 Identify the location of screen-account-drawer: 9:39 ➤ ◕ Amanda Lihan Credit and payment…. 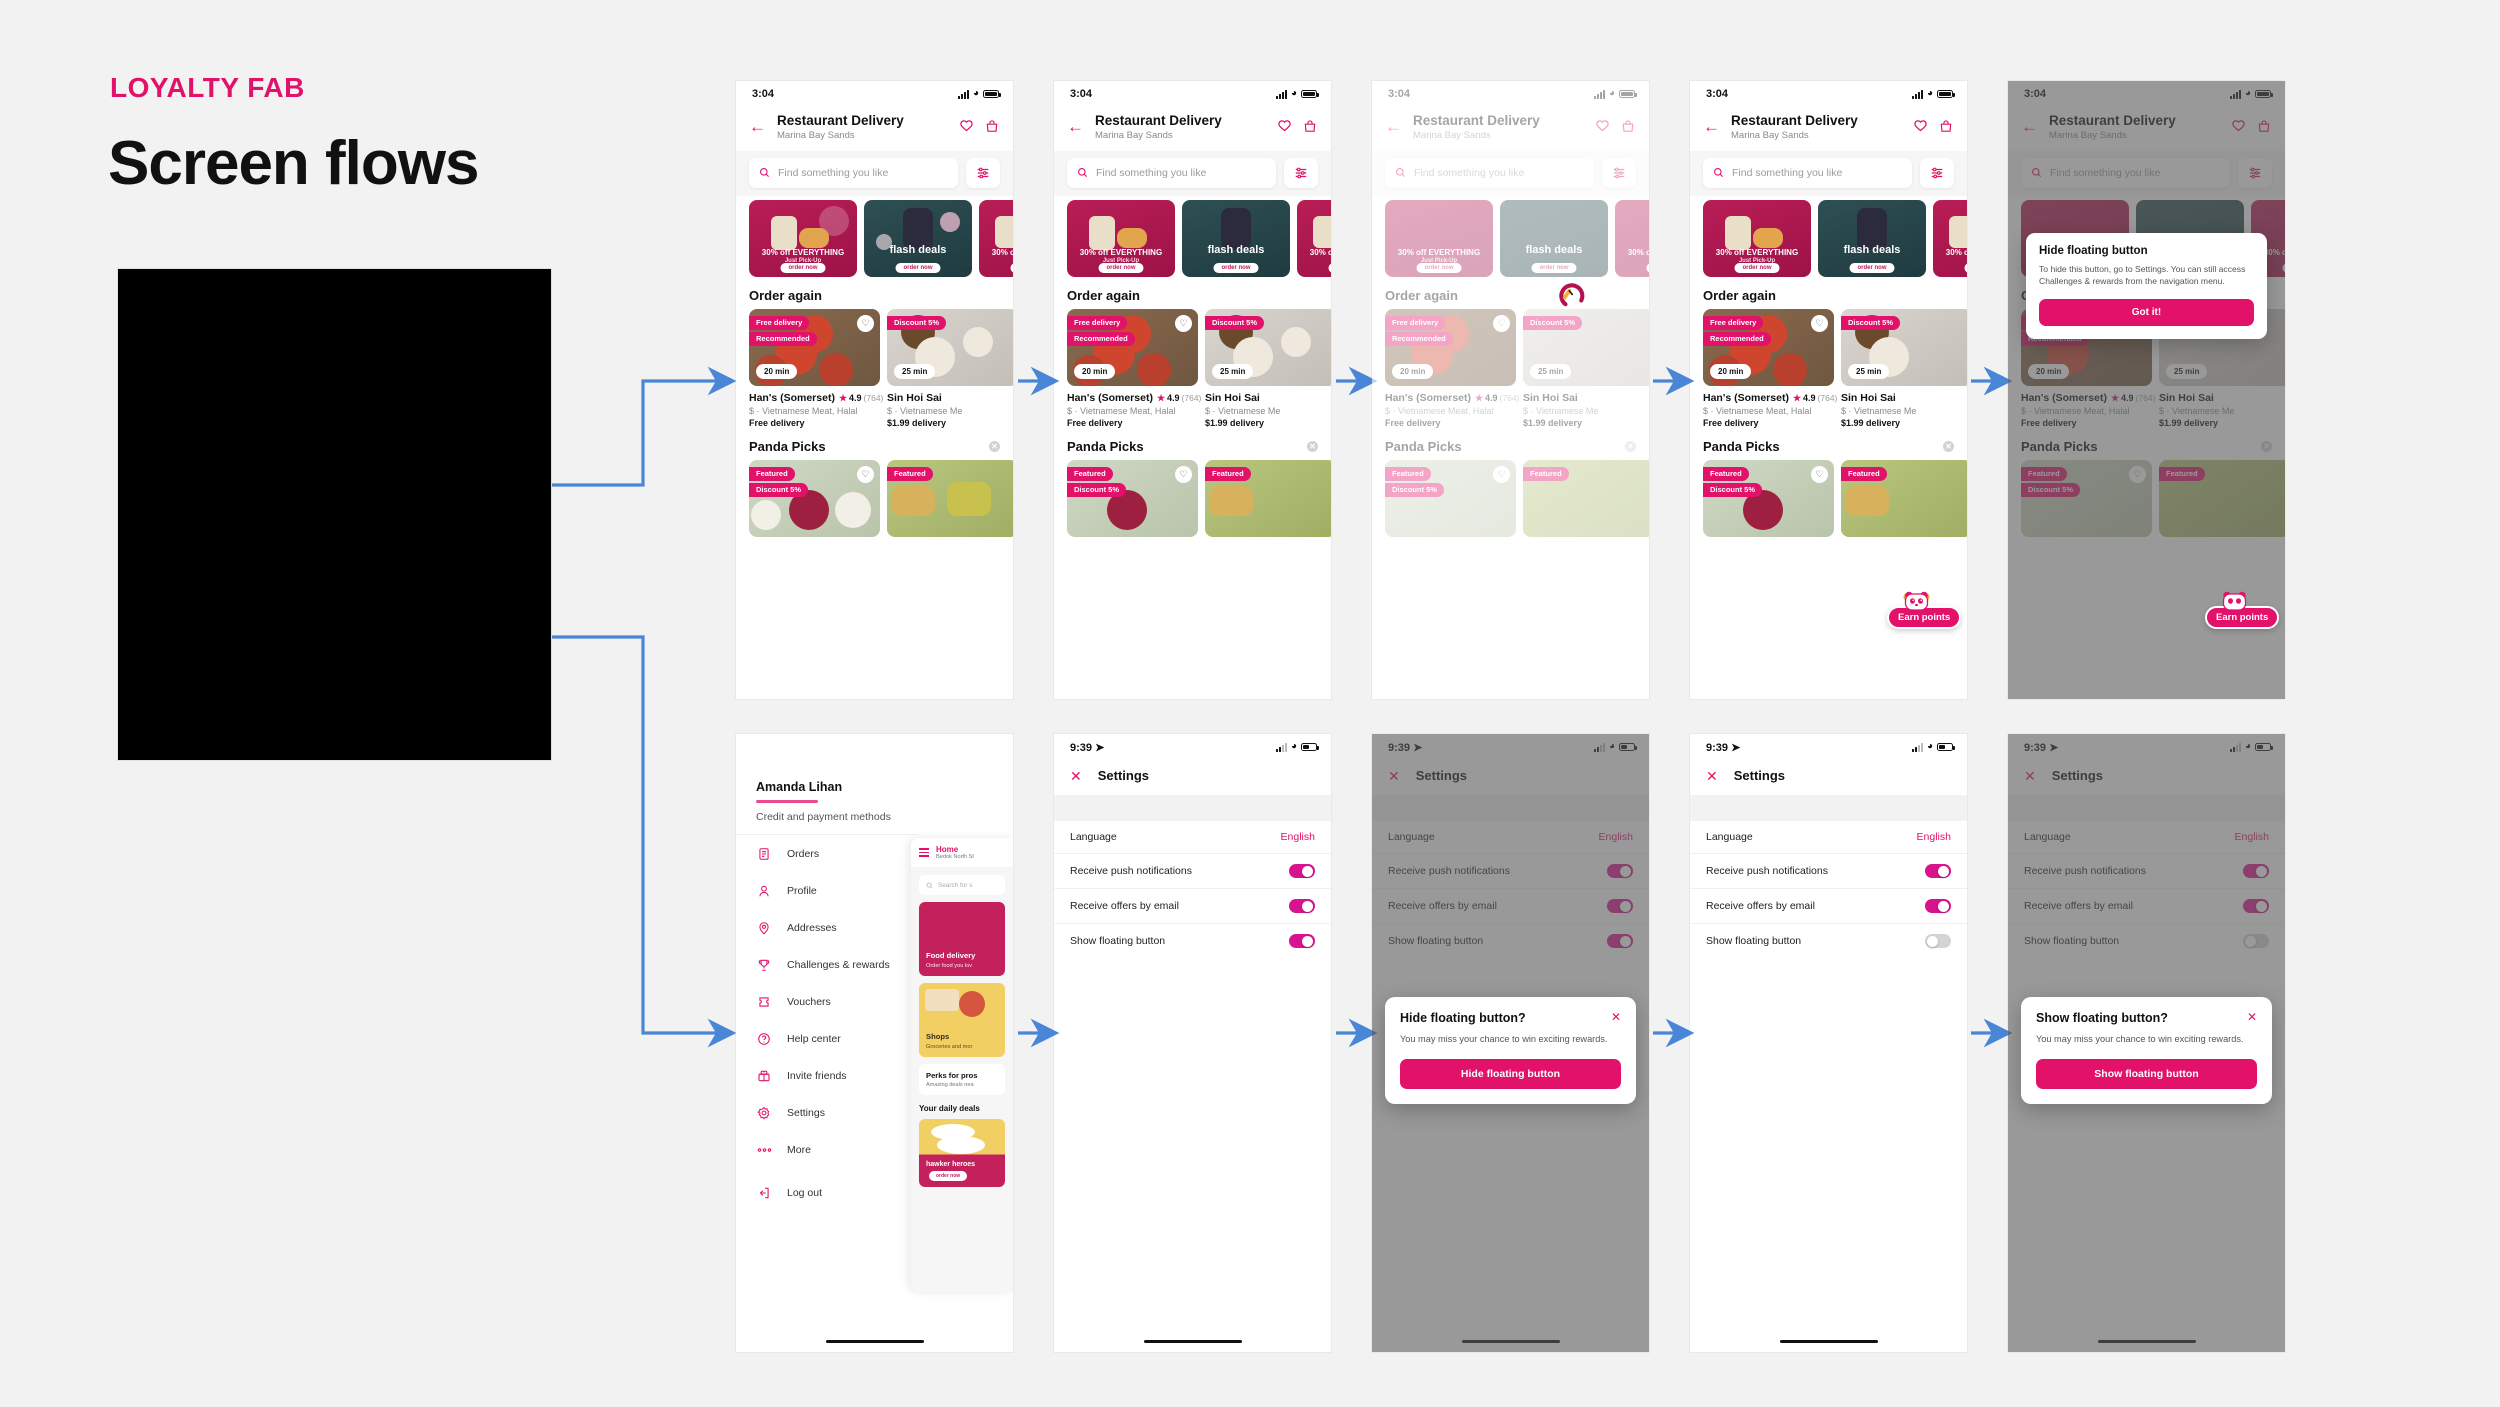
(874, 1043).